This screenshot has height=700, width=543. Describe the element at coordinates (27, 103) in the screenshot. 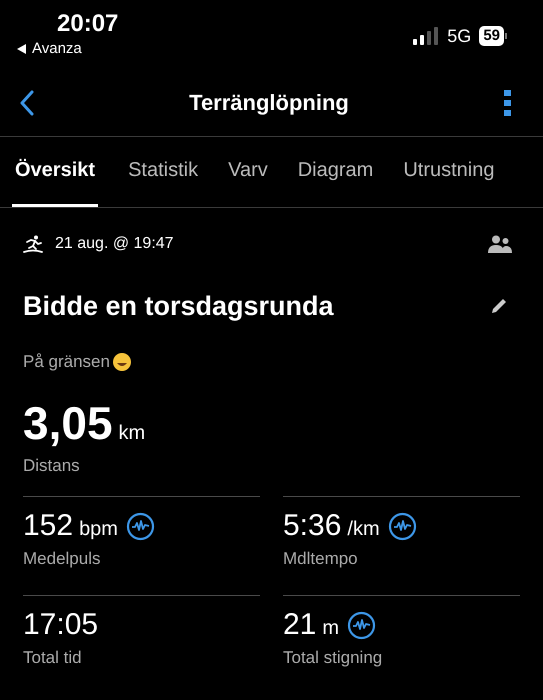

I see `back-chevron-icon` at that location.